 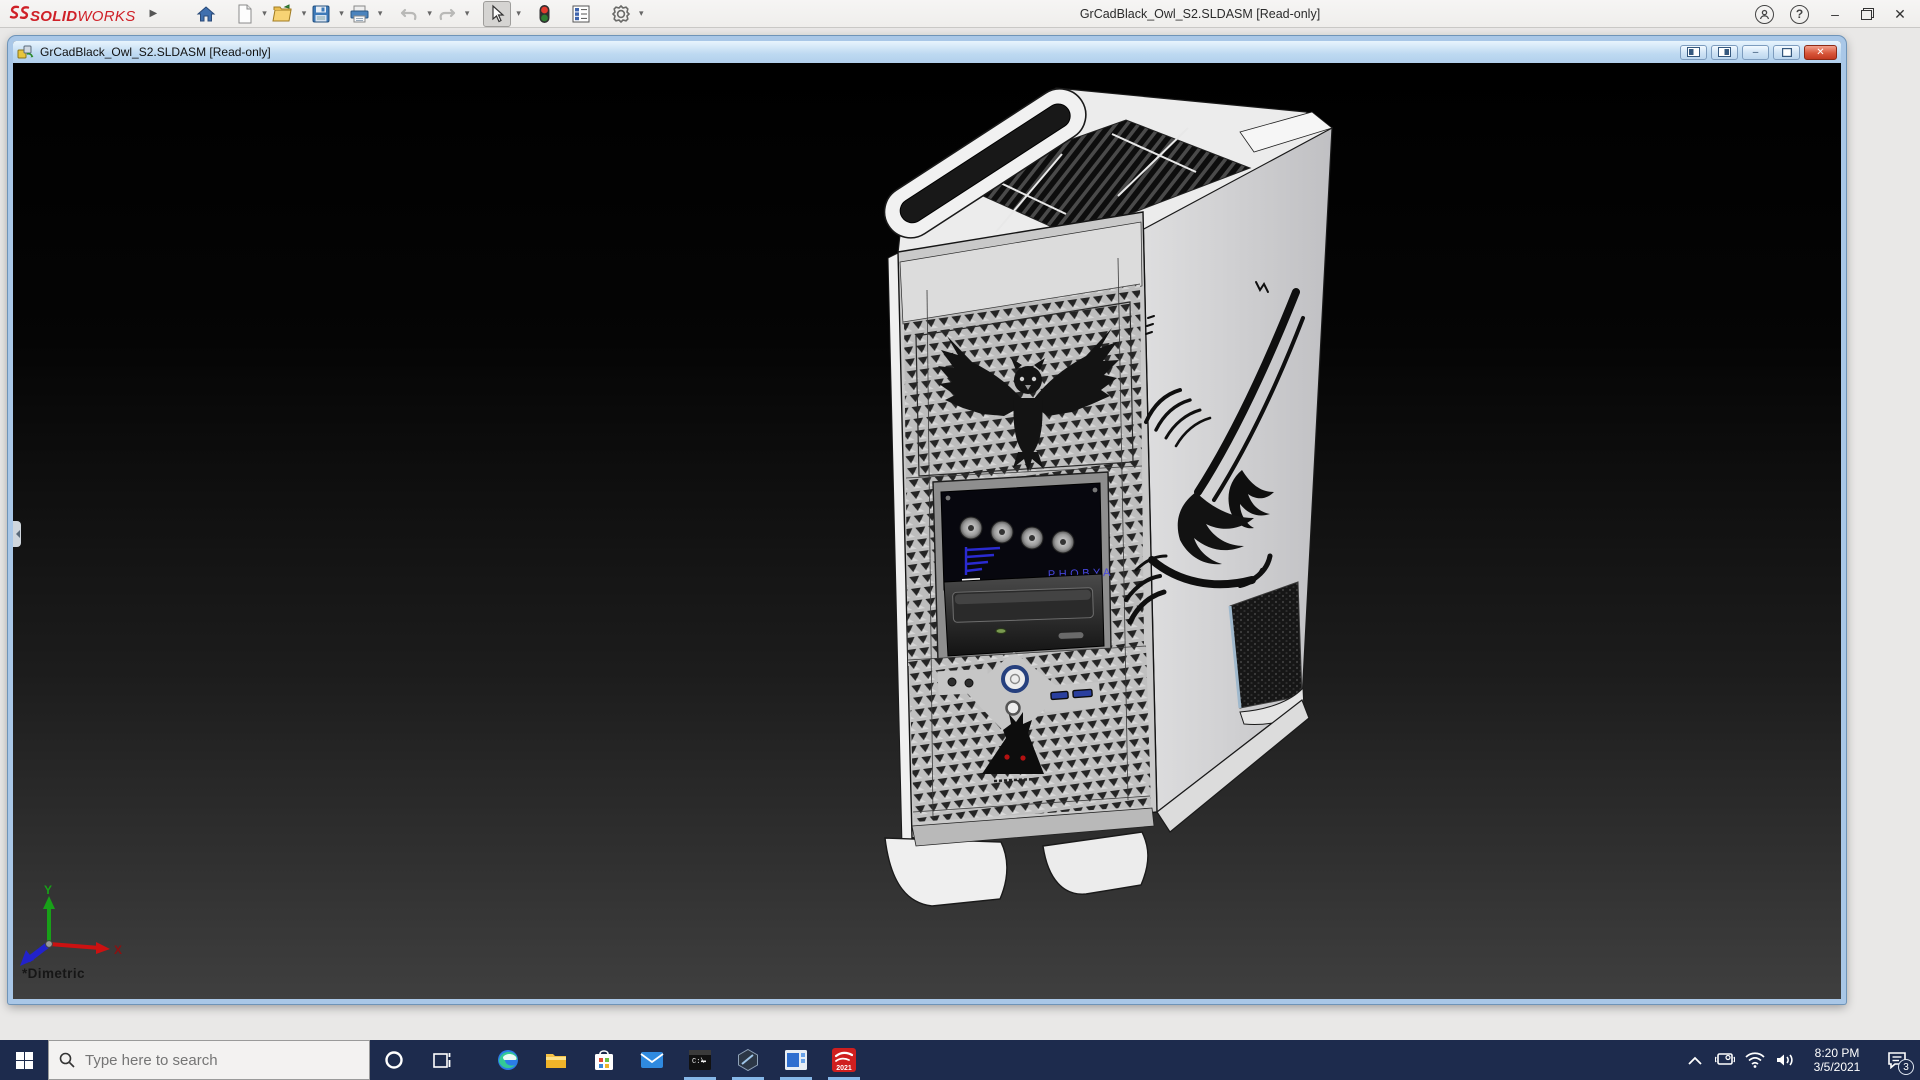 I want to click on tray-date: 3/5/2021, so click(x=1837, y=1067).